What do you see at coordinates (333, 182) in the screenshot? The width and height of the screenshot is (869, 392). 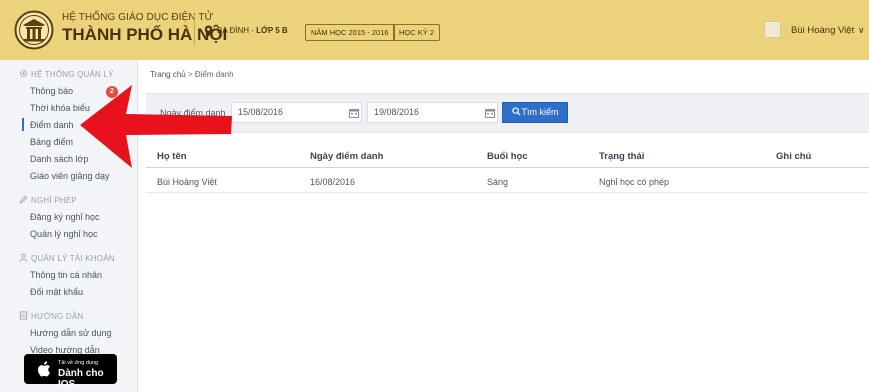 I see `cell-date: 16/08/2016` at bounding box center [333, 182].